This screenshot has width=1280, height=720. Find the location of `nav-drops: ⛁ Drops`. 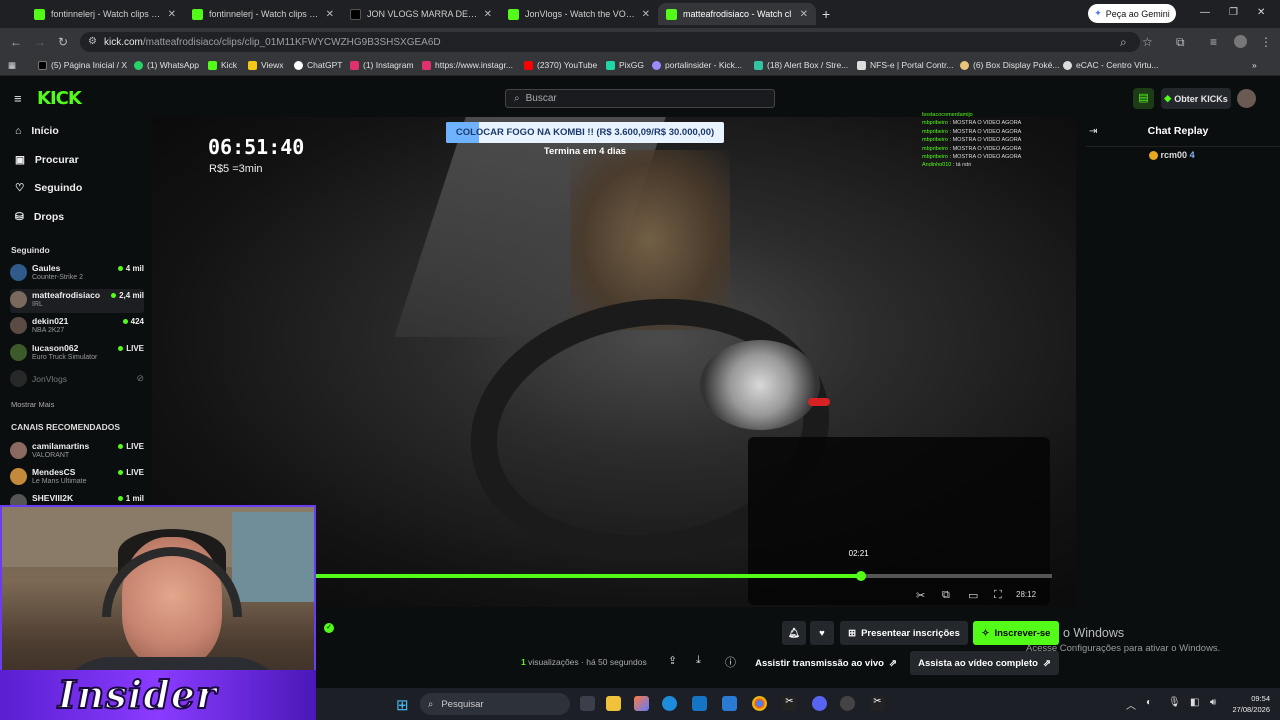

nav-drops: ⛁ Drops is located at coordinates (39, 217).